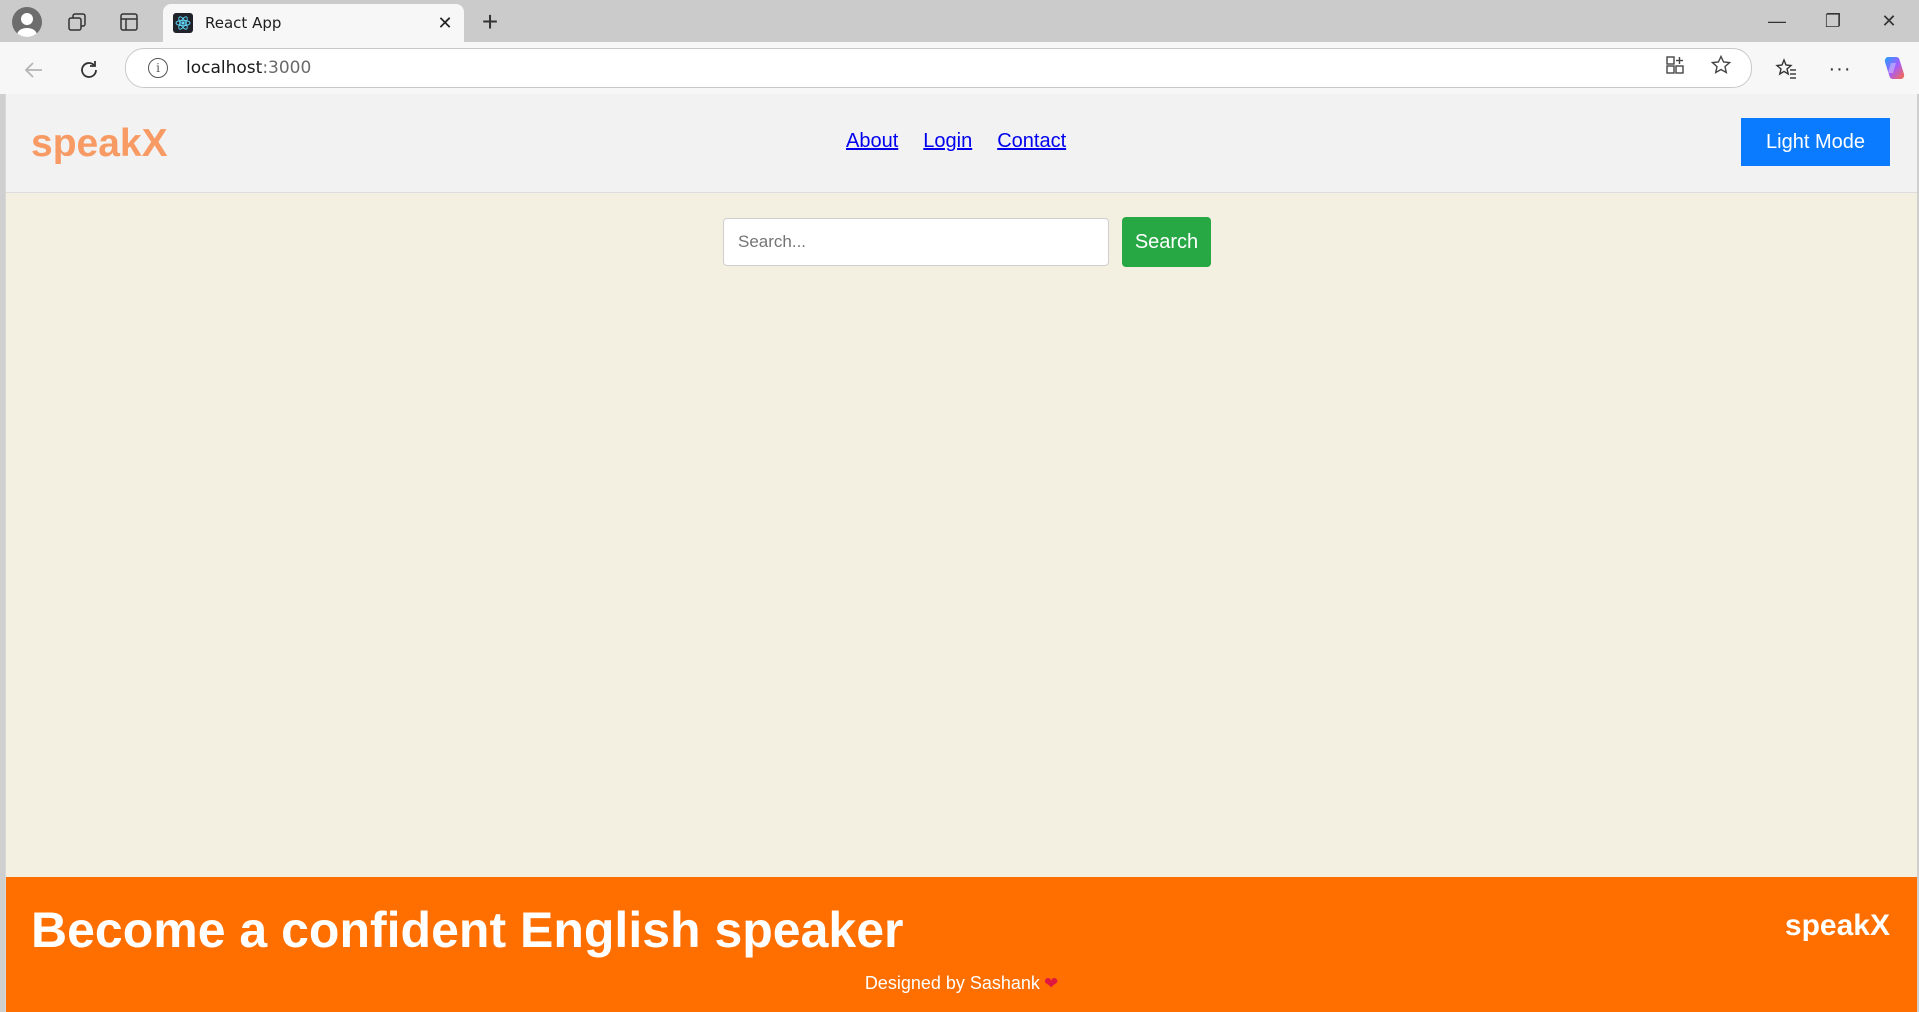  Describe the element at coordinates (1031, 141) in the screenshot. I see `nav-link-contact: Contact` at that location.